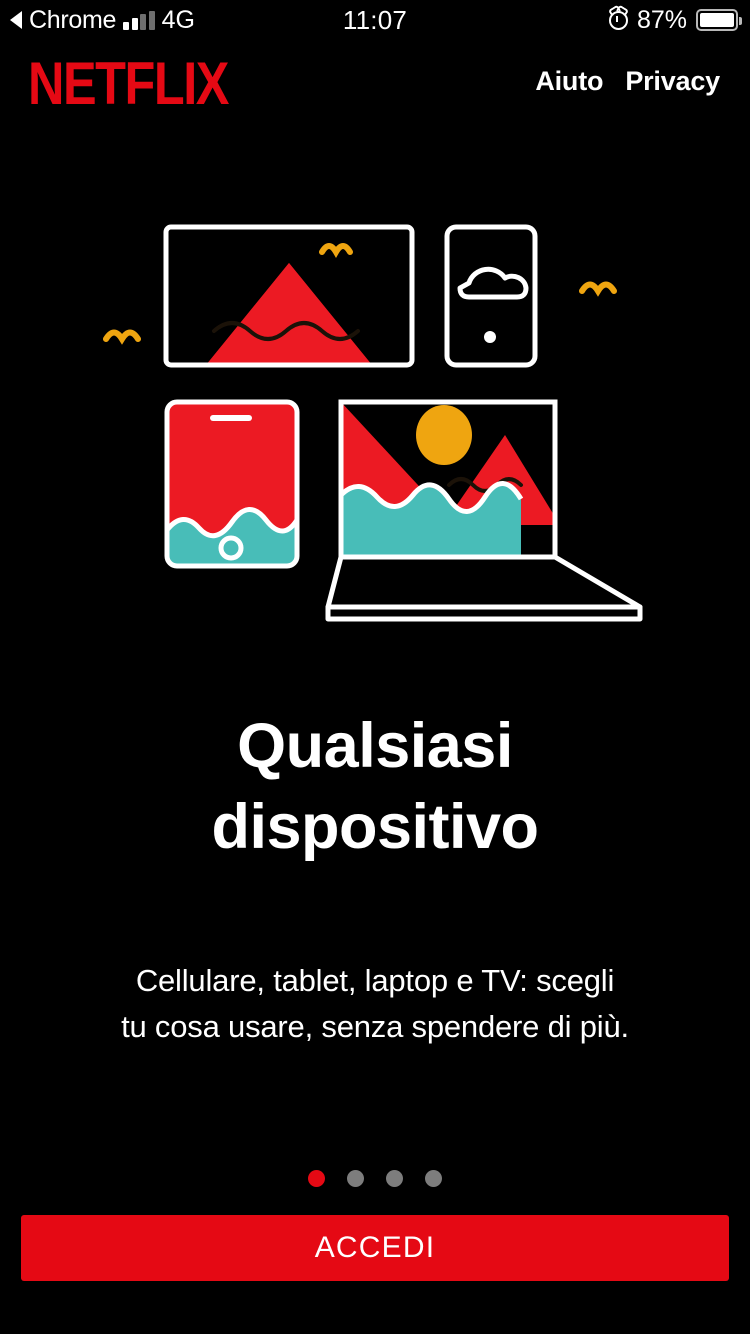 The height and width of the screenshot is (1334, 750). What do you see at coordinates (231, 418) in the screenshot?
I see `phone-speaker` at bounding box center [231, 418].